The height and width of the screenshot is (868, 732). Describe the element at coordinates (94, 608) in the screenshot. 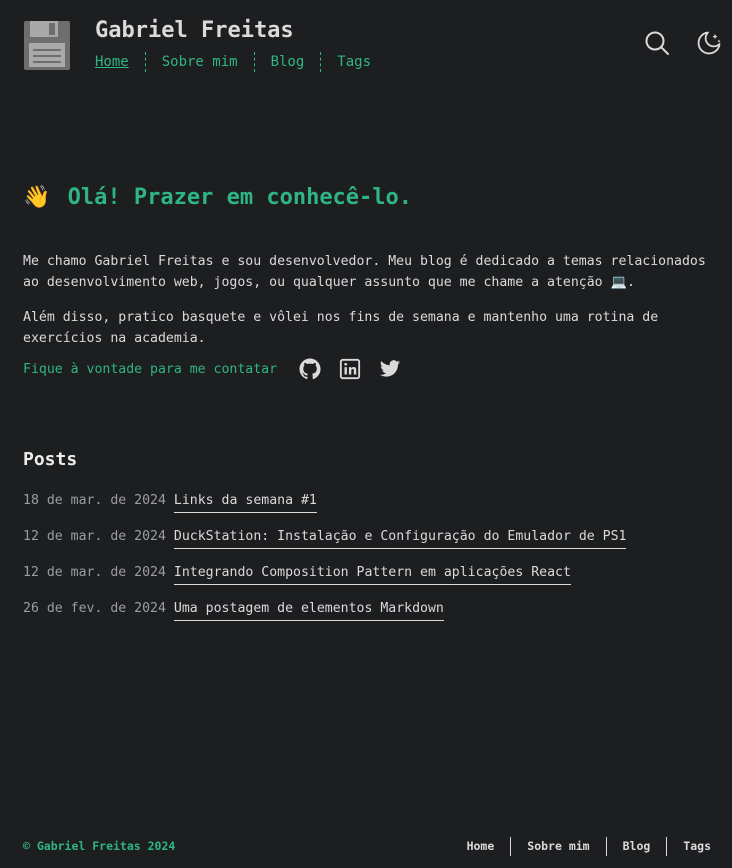

I see `post-date: 26 de fev. de 2024` at that location.